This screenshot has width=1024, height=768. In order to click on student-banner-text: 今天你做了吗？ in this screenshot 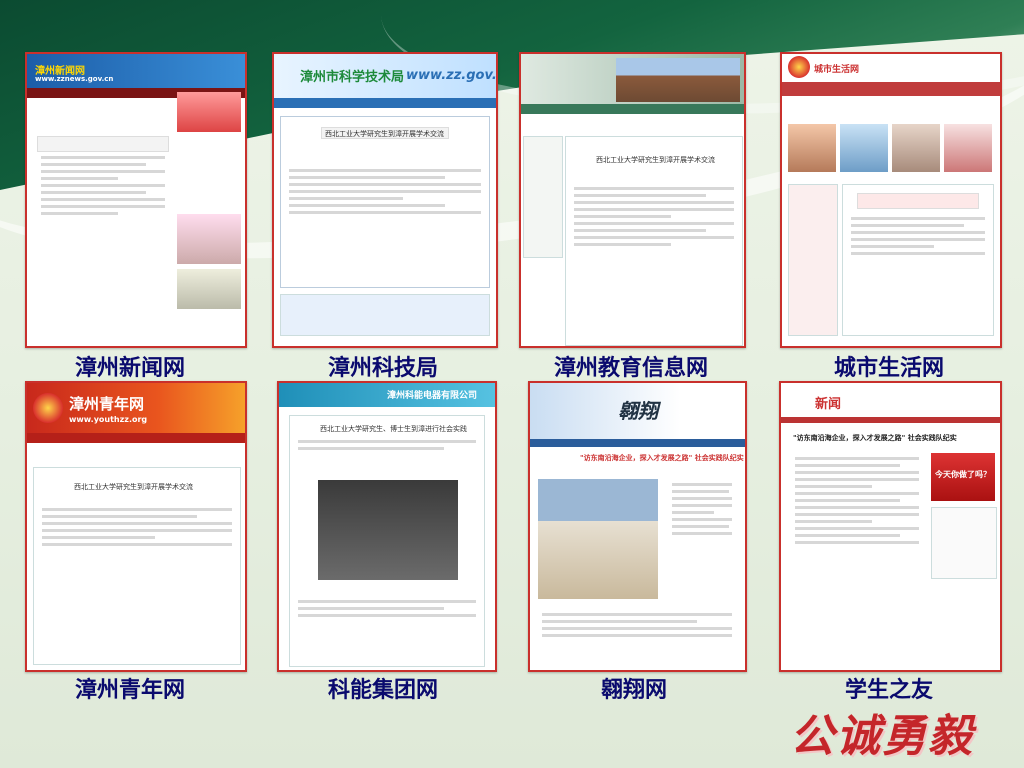, I will do `click(963, 474)`.